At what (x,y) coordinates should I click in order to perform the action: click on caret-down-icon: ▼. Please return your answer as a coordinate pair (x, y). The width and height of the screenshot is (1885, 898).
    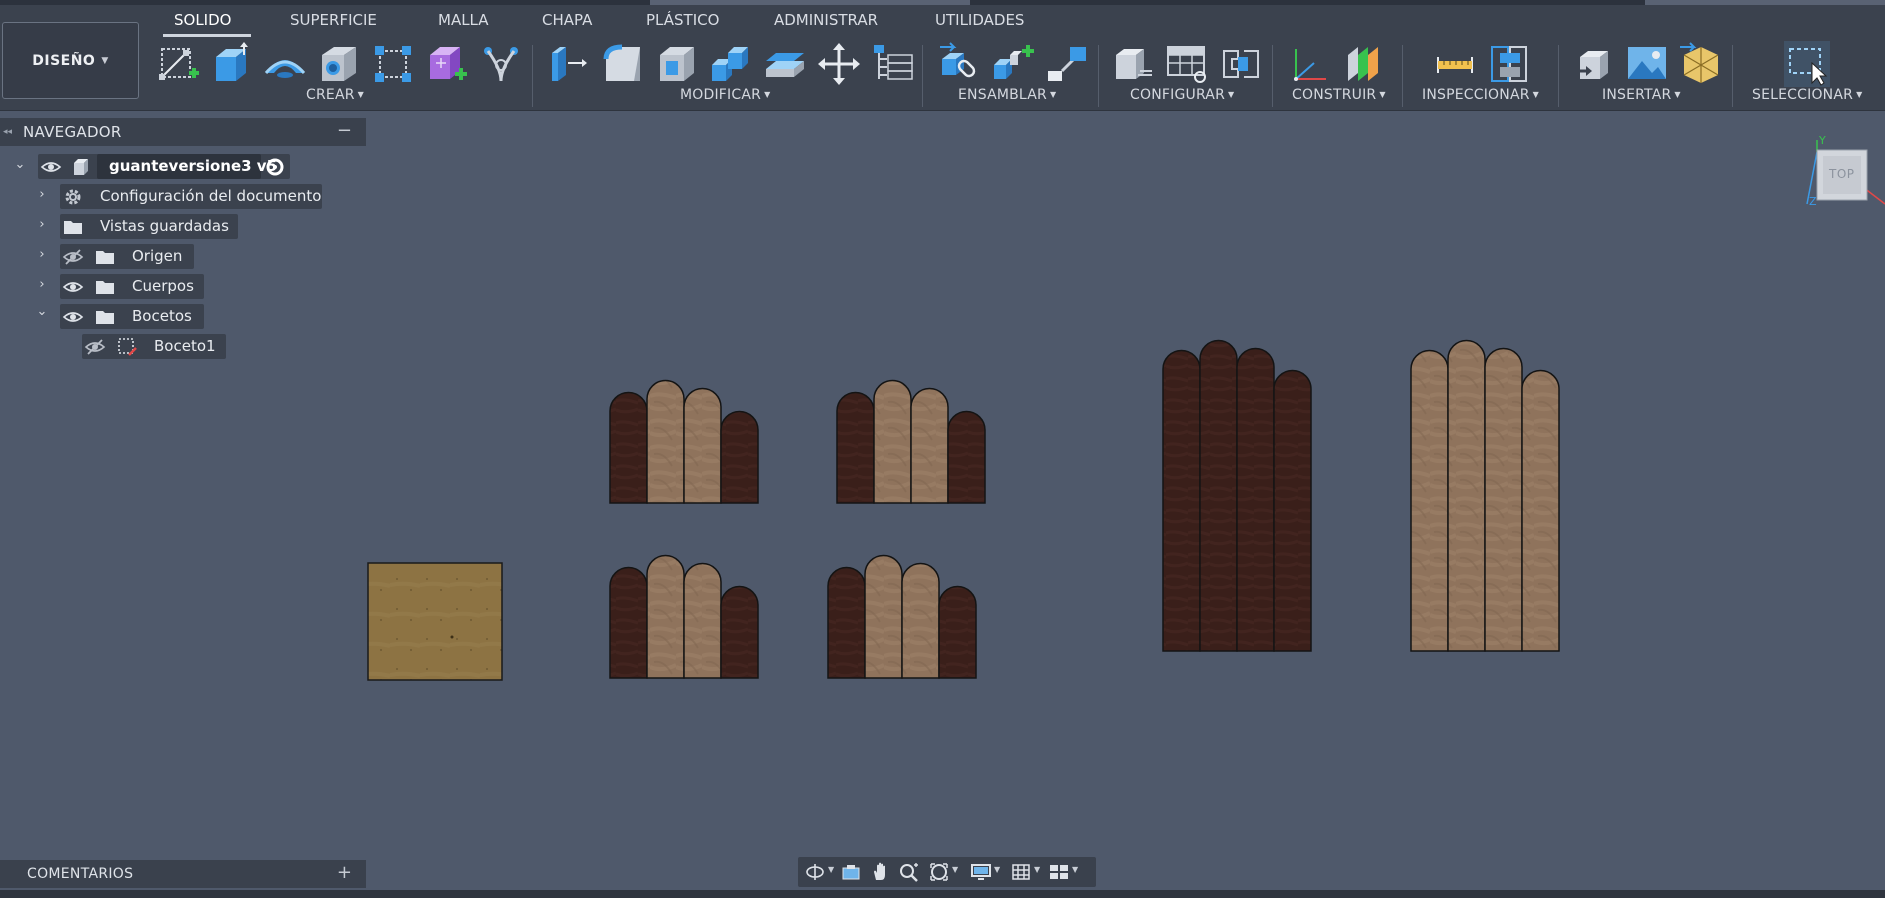
    Looking at the image, I should click on (105, 60).